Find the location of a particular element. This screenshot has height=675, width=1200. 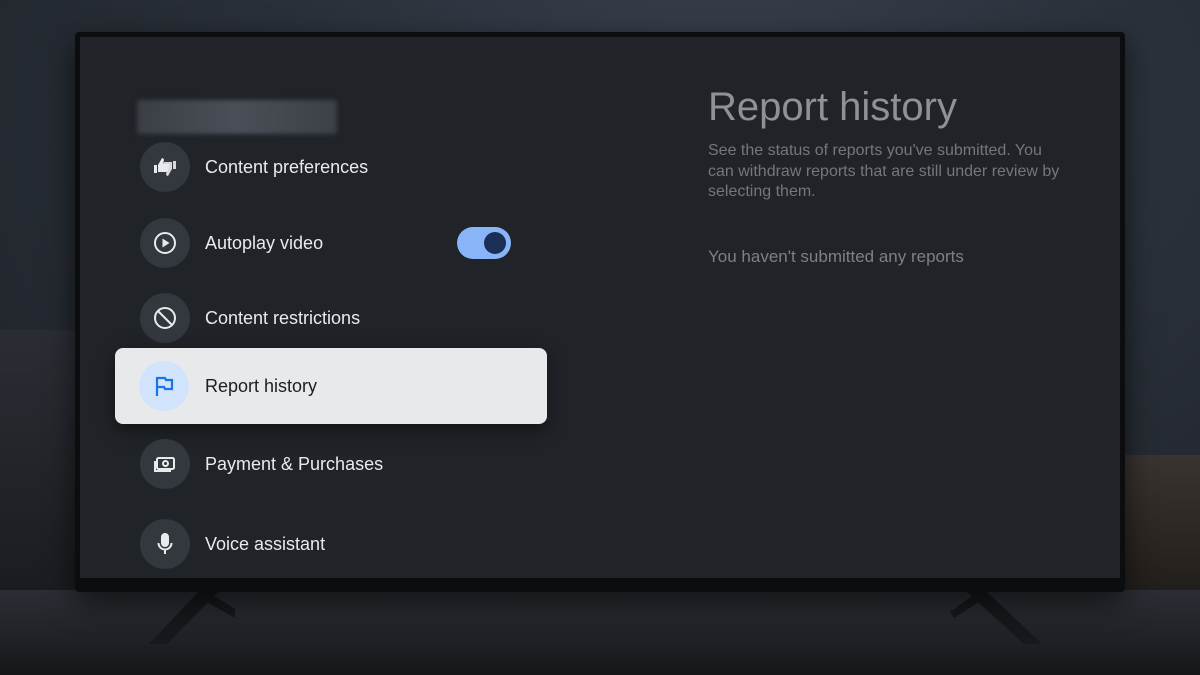

payment-icon is located at coordinates (165, 464).